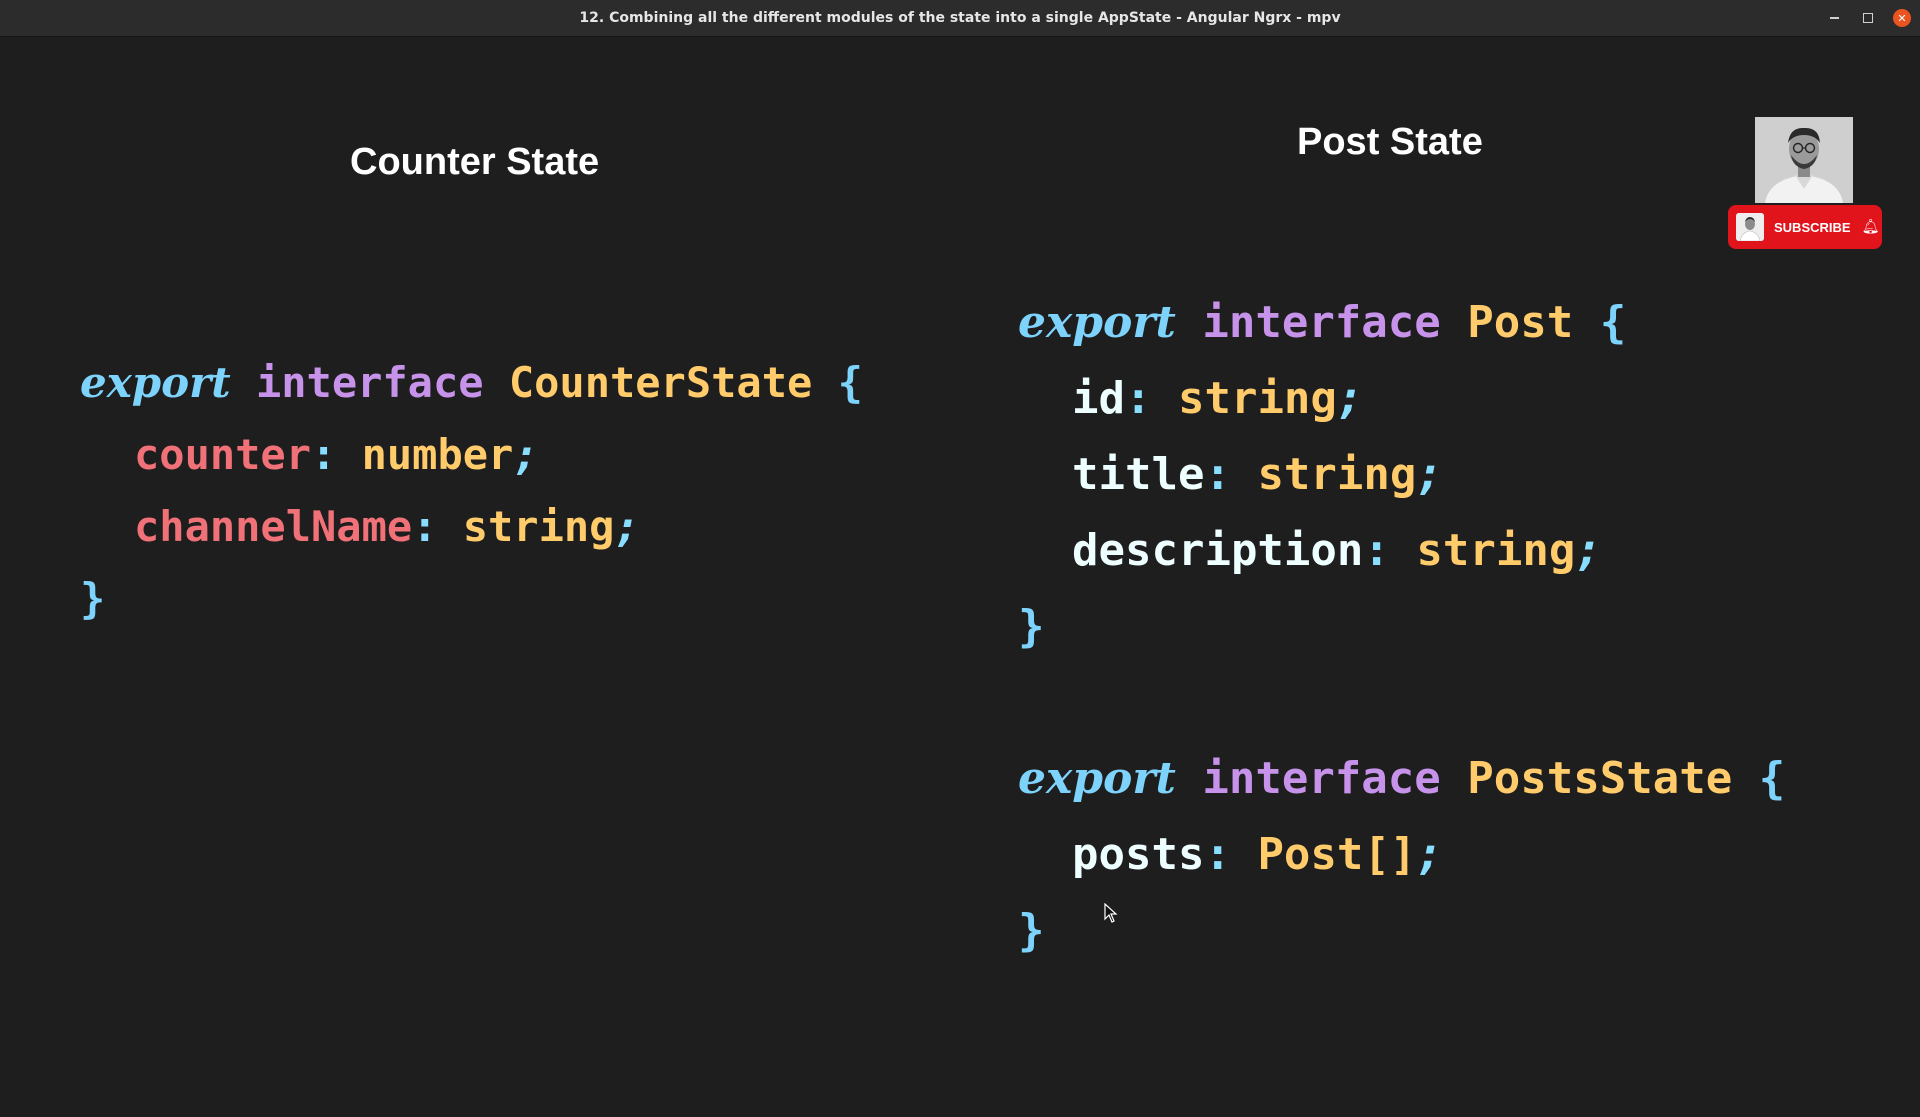 This screenshot has height=1117, width=1920. Describe the element at coordinates (1834, 18) in the screenshot. I see `minimize-icon` at that location.